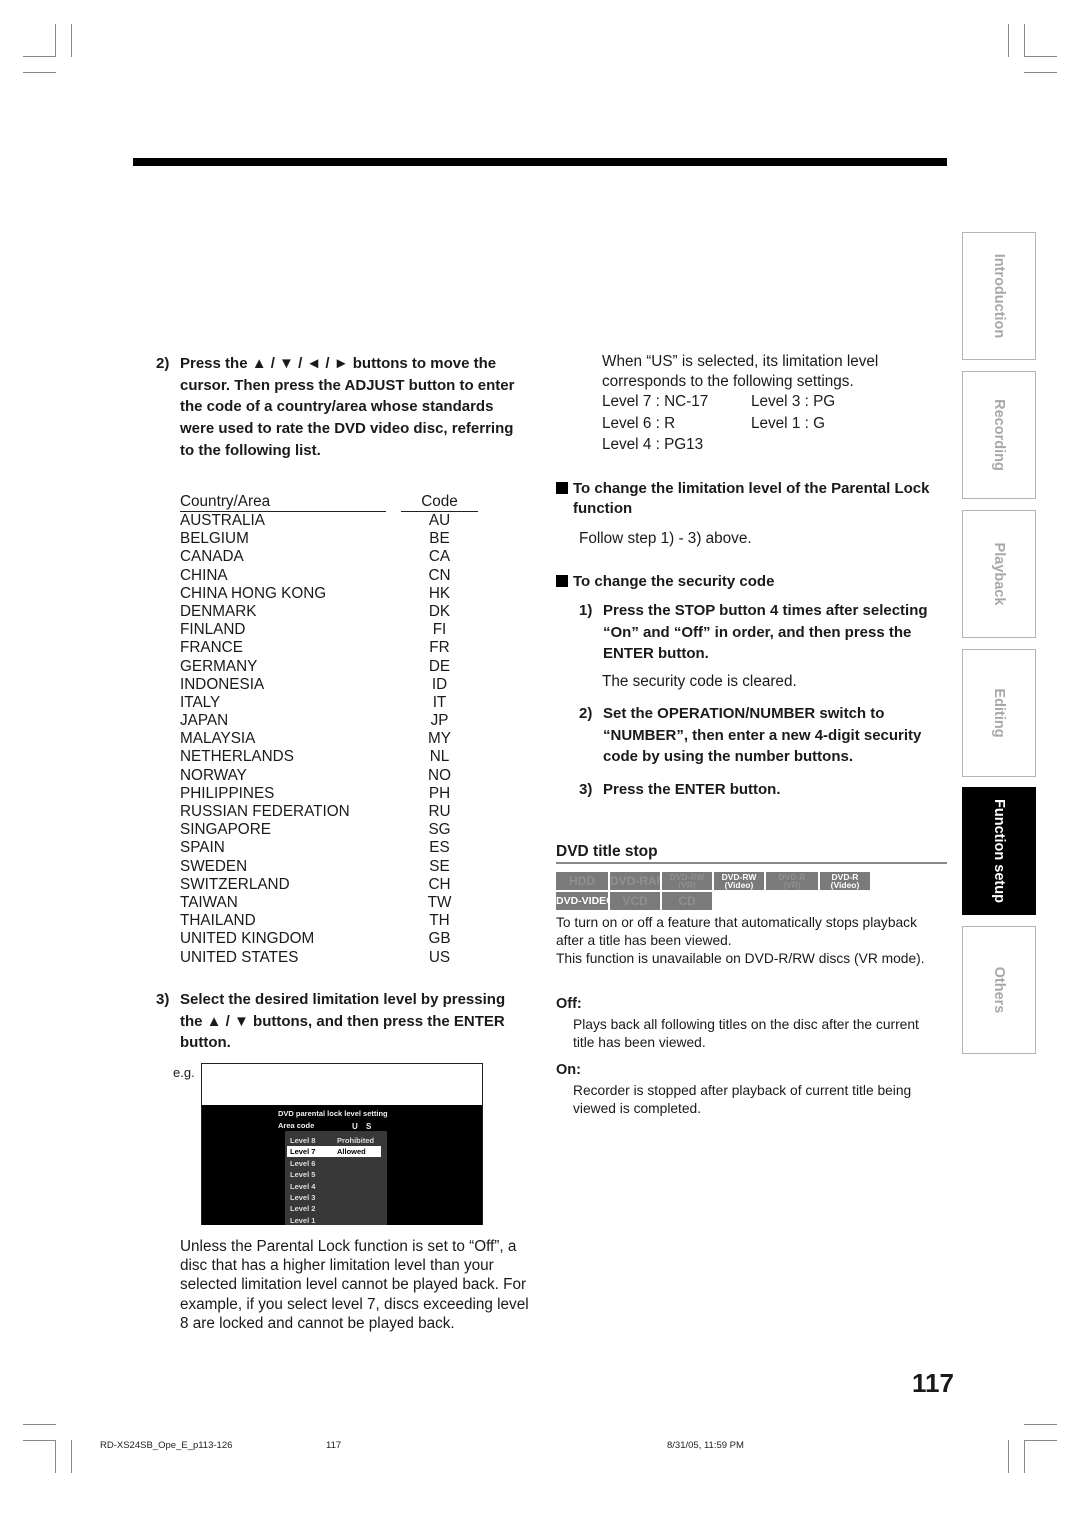 The image size is (1080, 1528). Describe the element at coordinates (166, 1445) in the screenshot. I see `footer-file: RD-XS24SB_Ope_E_p113-126` at that location.